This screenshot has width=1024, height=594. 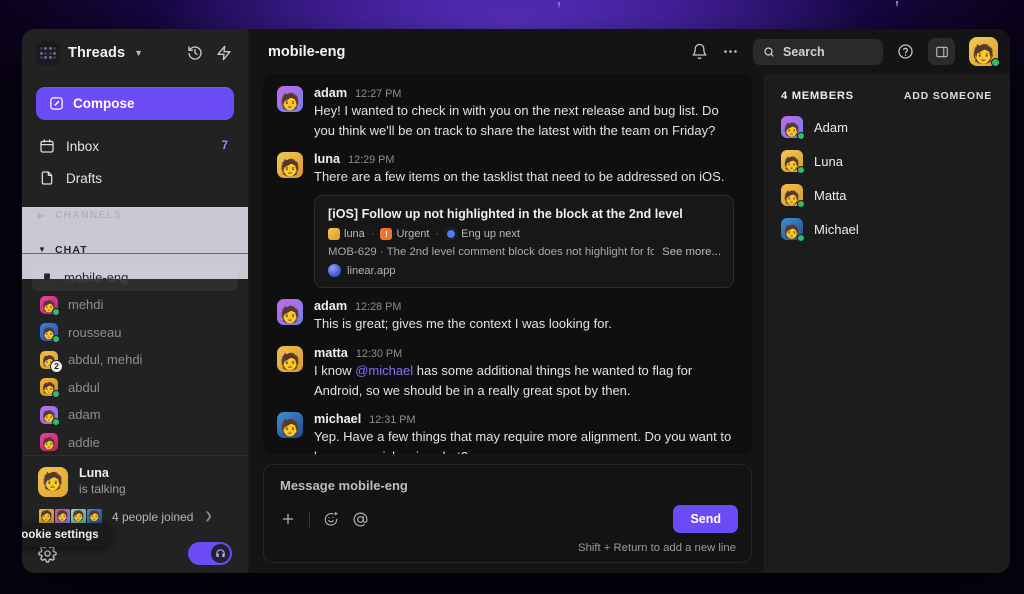 What do you see at coordinates (360, 519) in the screenshot?
I see `mention-icon` at bounding box center [360, 519].